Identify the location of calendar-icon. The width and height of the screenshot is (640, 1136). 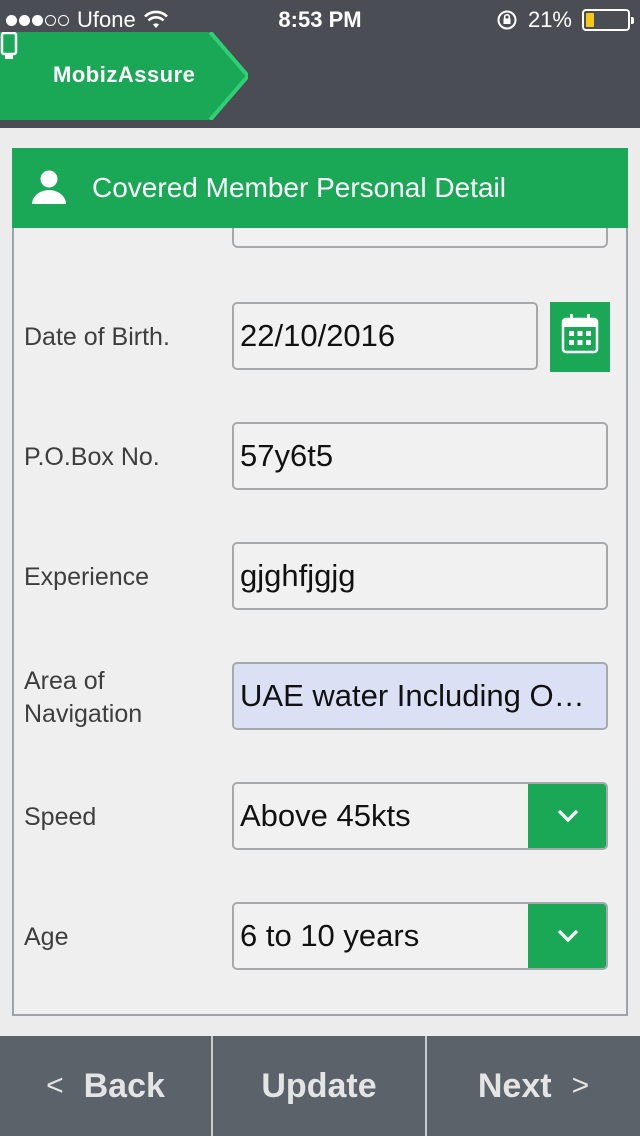
(580, 334).